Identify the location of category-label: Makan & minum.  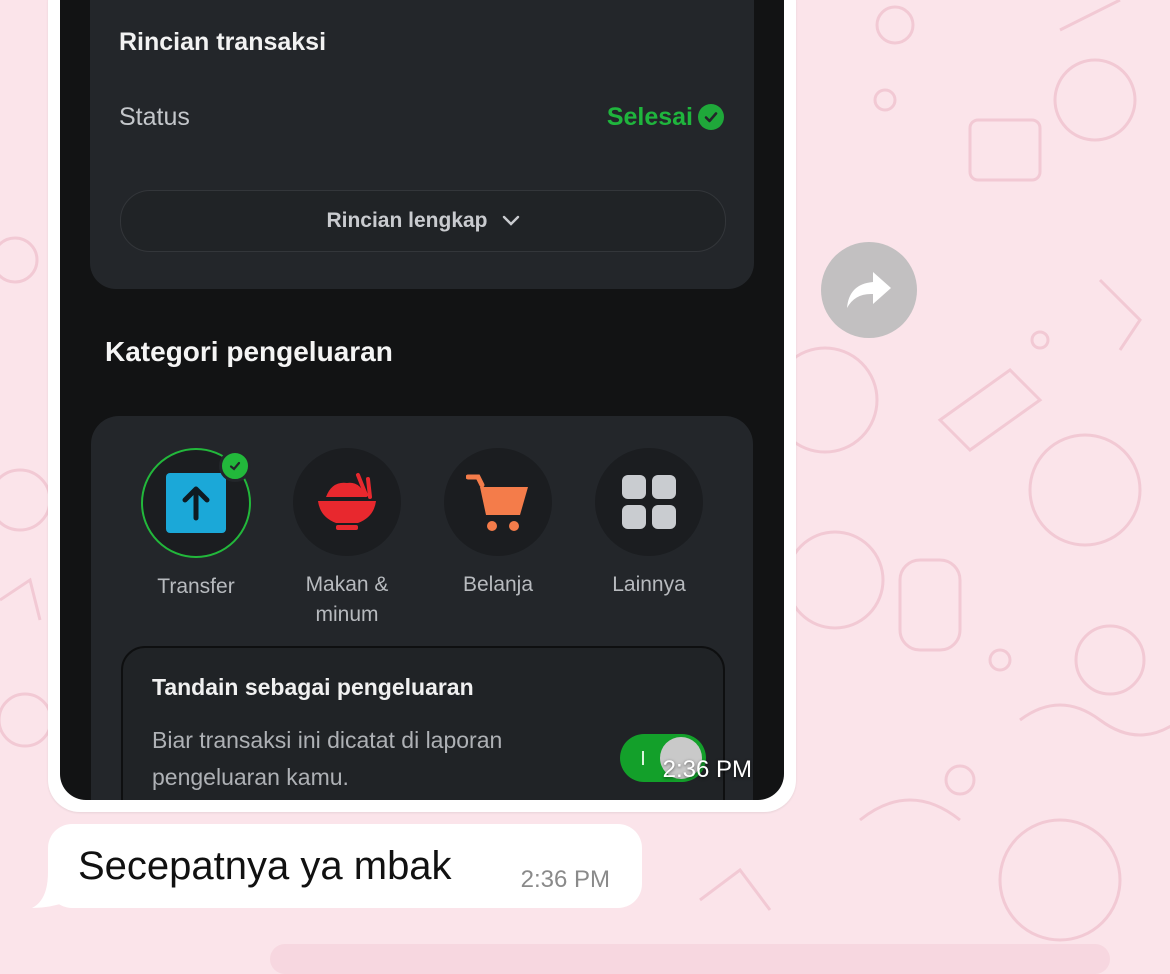
(347, 599).